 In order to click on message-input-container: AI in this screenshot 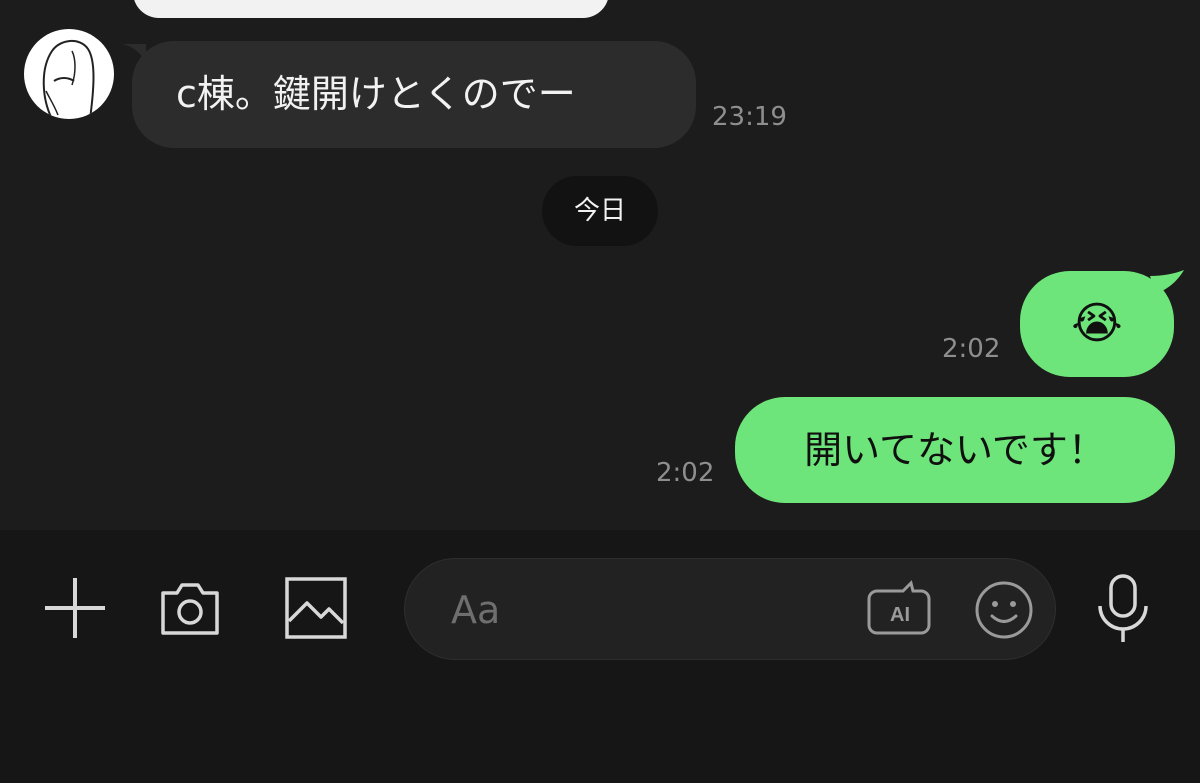, I will do `click(730, 609)`.